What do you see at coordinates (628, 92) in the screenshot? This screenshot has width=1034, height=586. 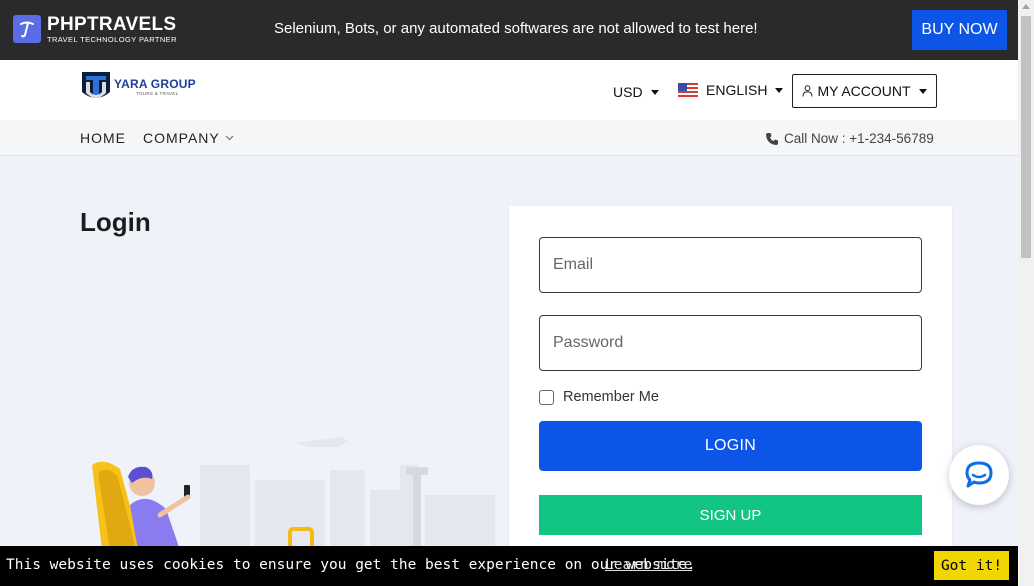 I see `currency-label: USD` at bounding box center [628, 92].